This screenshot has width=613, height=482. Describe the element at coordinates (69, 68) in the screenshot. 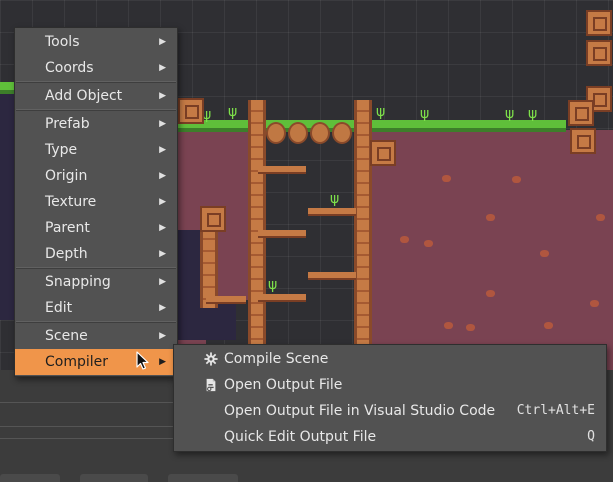

I see `menu-item-label: Coords` at that location.